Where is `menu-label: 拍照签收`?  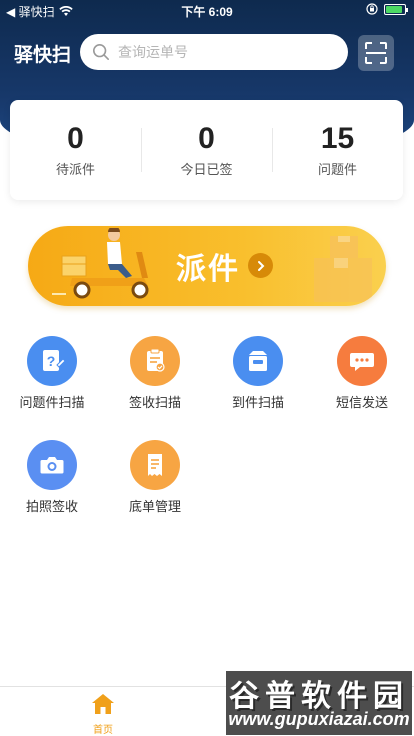
menu-label: 拍照签收 is located at coordinates (51, 506).